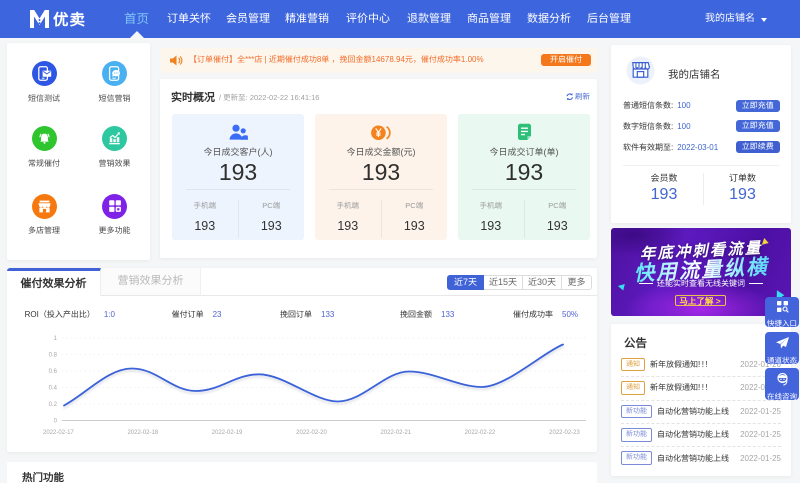  What do you see at coordinates (395, 433) in the screenshot?
I see `svg-text: 2022-02-21` at bounding box center [395, 433].